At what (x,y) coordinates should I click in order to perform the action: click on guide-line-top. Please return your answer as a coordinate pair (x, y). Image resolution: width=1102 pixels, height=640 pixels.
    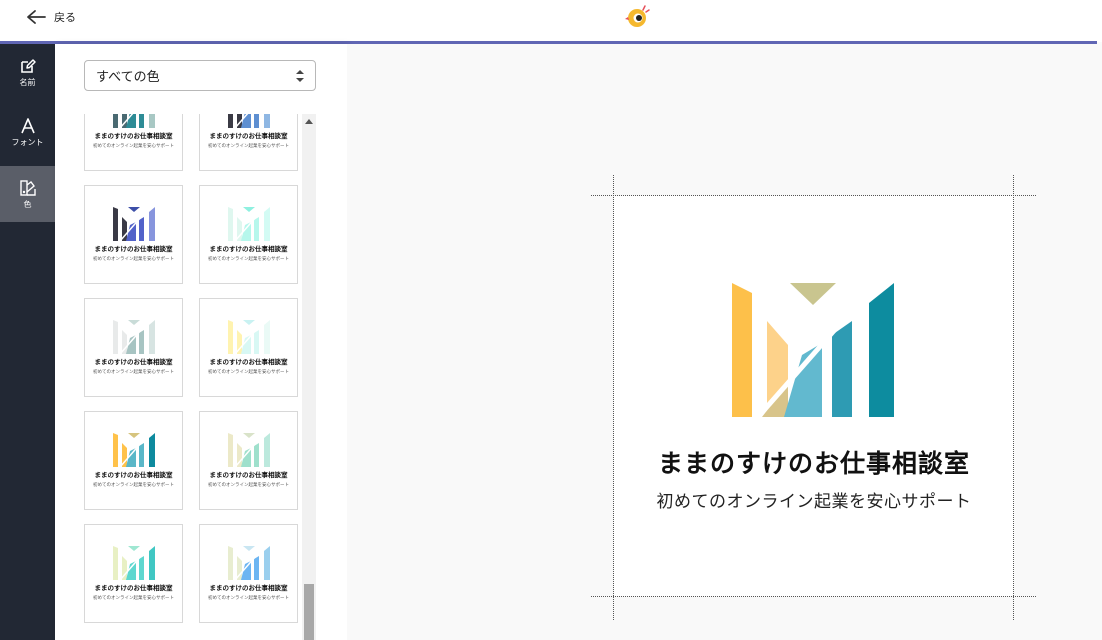
    Looking at the image, I should click on (813, 195).